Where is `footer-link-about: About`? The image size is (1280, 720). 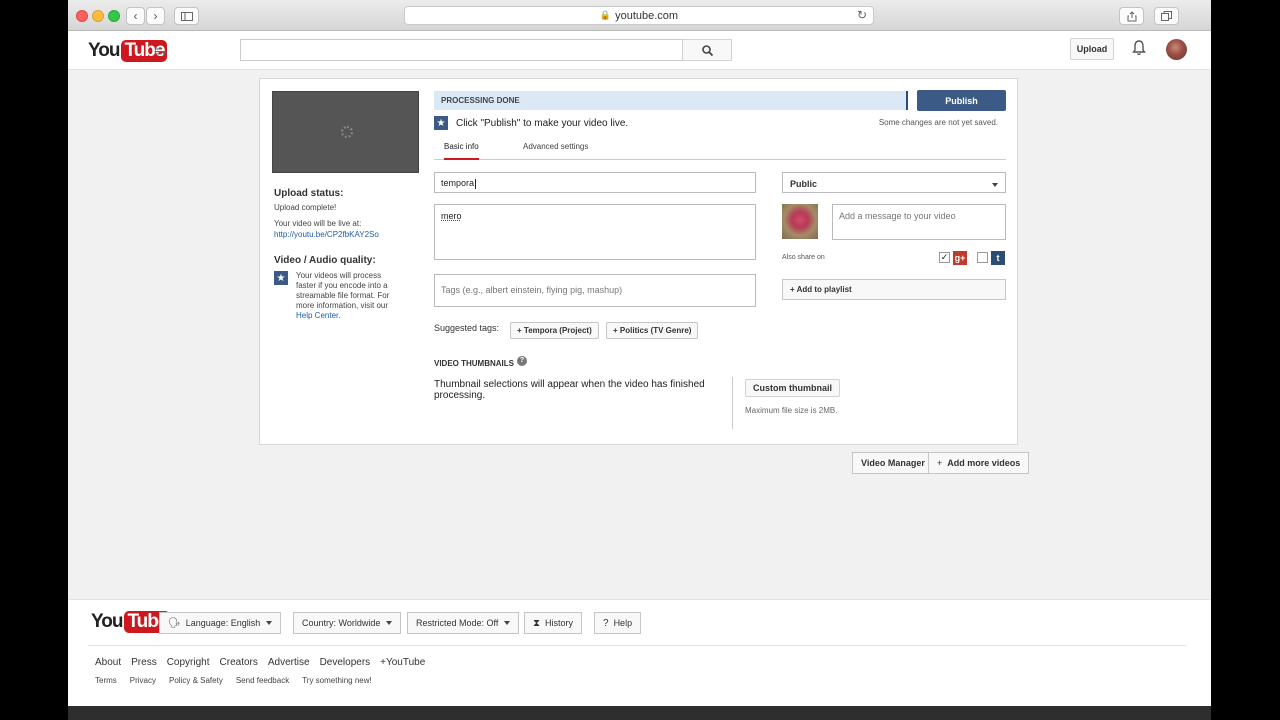
footer-link-about: About is located at coordinates (108, 662).